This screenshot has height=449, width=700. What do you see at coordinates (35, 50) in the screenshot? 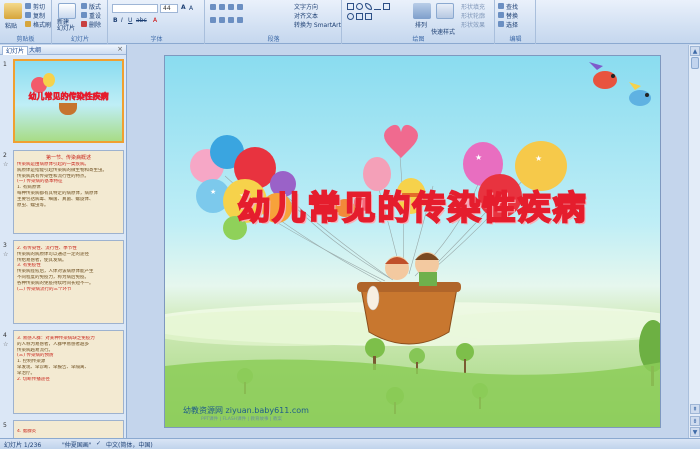
I see `tab-outline: 大纲` at bounding box center [35, 50].